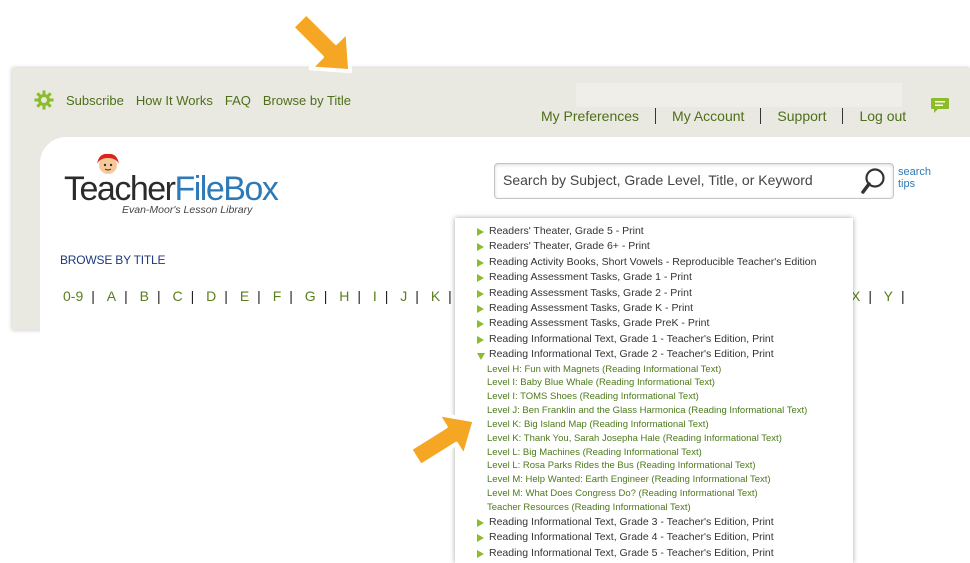 The width and height of the screenshot is (970, 563). What do you see at coordinates (590, 116) in the screenshot?
I see `my-preferences-link: My Preferences` at bounding box center [590, 116].